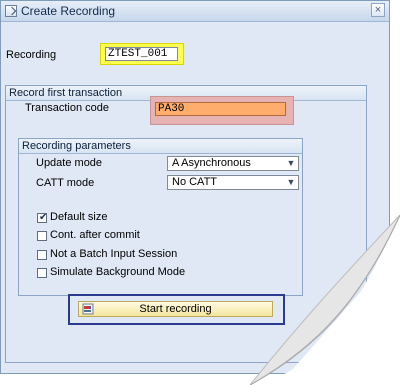 Image resolution: width=400 pixels, height=385 pixels. I want to click on title-bar: Create Recording ×, so click(195, 11).